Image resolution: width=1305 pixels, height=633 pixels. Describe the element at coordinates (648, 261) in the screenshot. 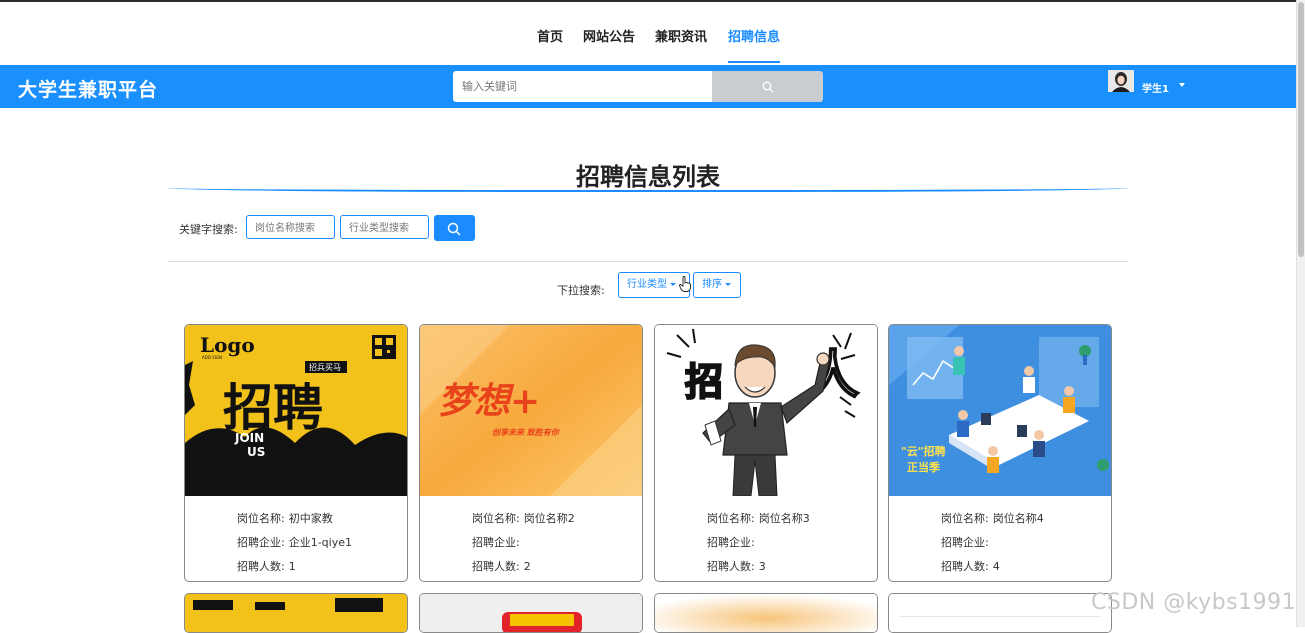

I see `section-divider` at that location.